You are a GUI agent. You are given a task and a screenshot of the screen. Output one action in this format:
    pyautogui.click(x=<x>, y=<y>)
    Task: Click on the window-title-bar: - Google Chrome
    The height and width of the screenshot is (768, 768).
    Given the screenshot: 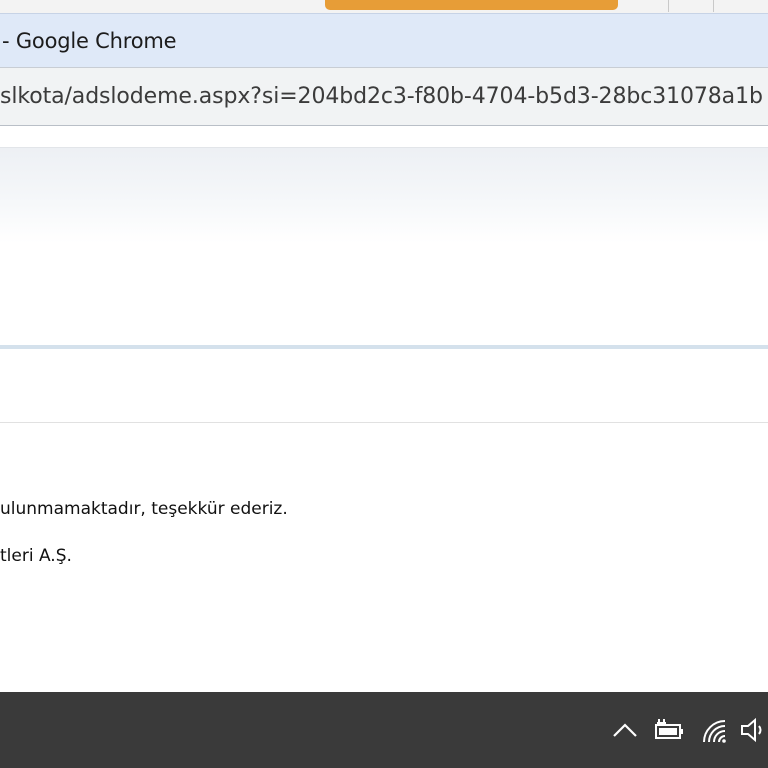 What is the action you would take?
    pyautogui.click(x=384, y=40)
    